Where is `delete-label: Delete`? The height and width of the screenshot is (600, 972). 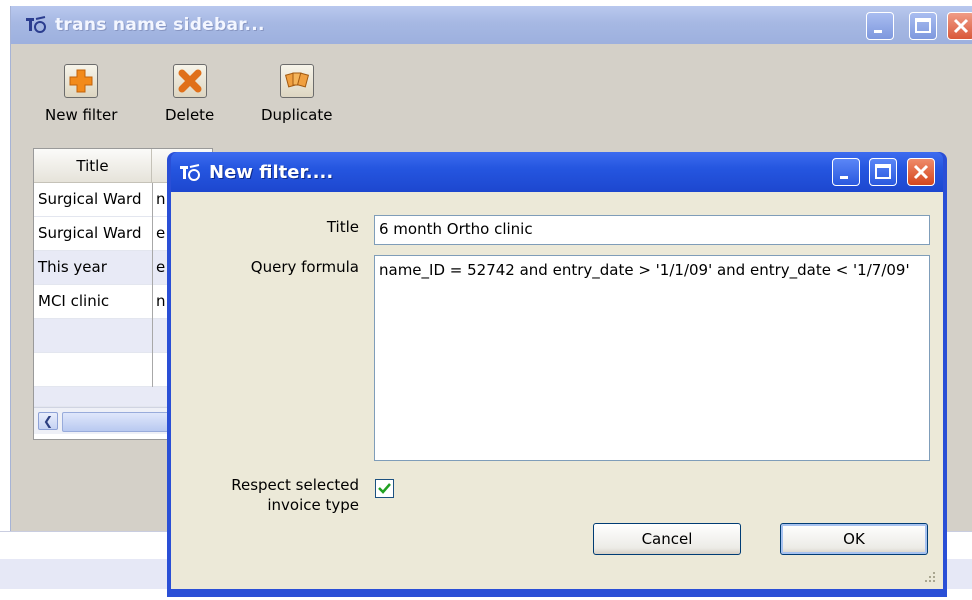
delete-label: Delete is located at coordinates (190, 115).